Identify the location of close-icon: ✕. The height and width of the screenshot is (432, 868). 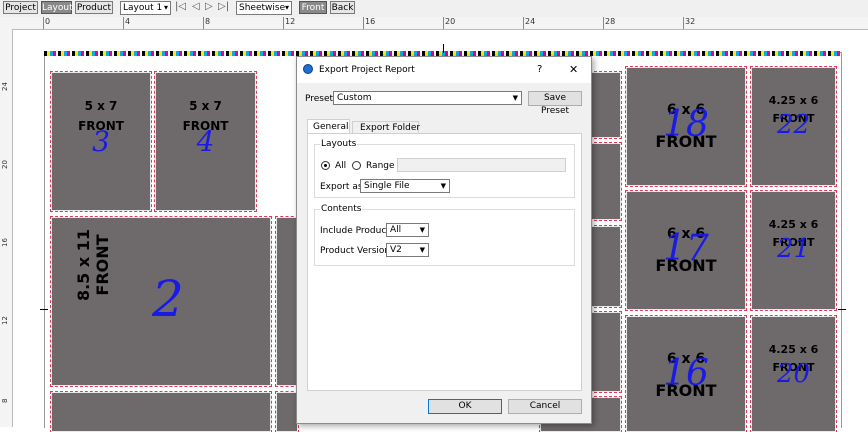
(573, 69).